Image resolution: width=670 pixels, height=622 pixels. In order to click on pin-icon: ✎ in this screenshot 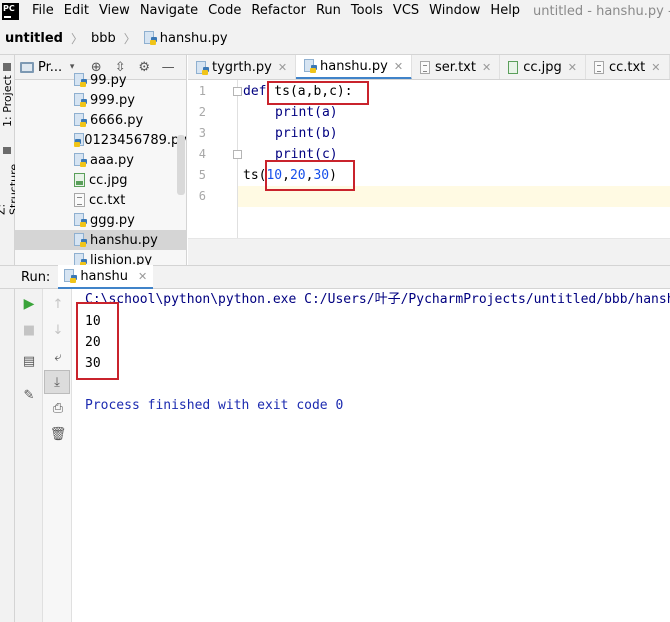, I will do `click(29, 395)`.